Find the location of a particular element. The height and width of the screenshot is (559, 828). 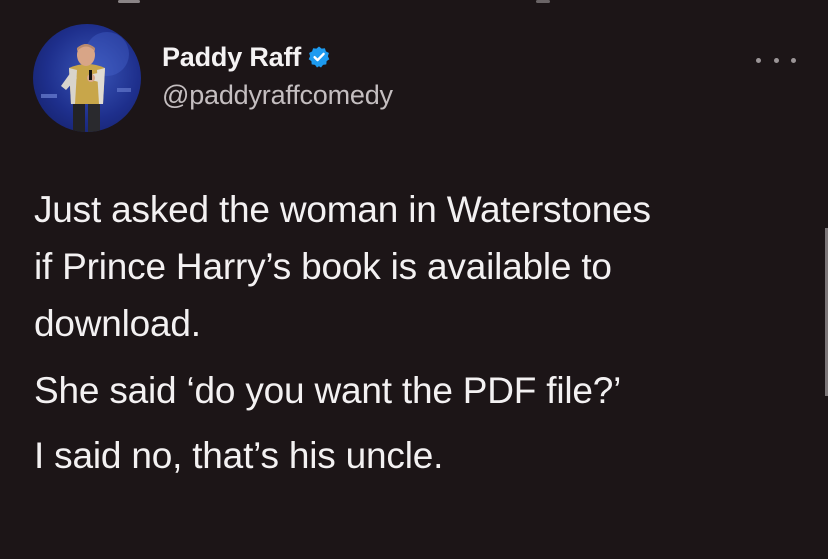

more-options-icon is located at coordinates (776, 60).